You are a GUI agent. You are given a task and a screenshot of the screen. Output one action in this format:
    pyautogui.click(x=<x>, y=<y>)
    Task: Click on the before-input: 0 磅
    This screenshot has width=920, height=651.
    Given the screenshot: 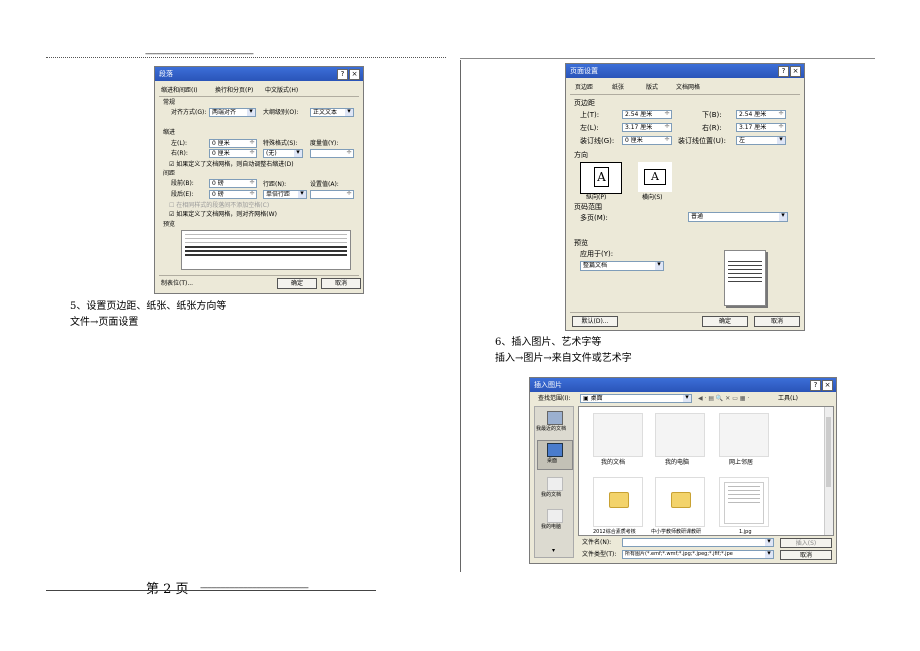 What is the action you would take?
    pyautogui.click(x=233, y=183)
    